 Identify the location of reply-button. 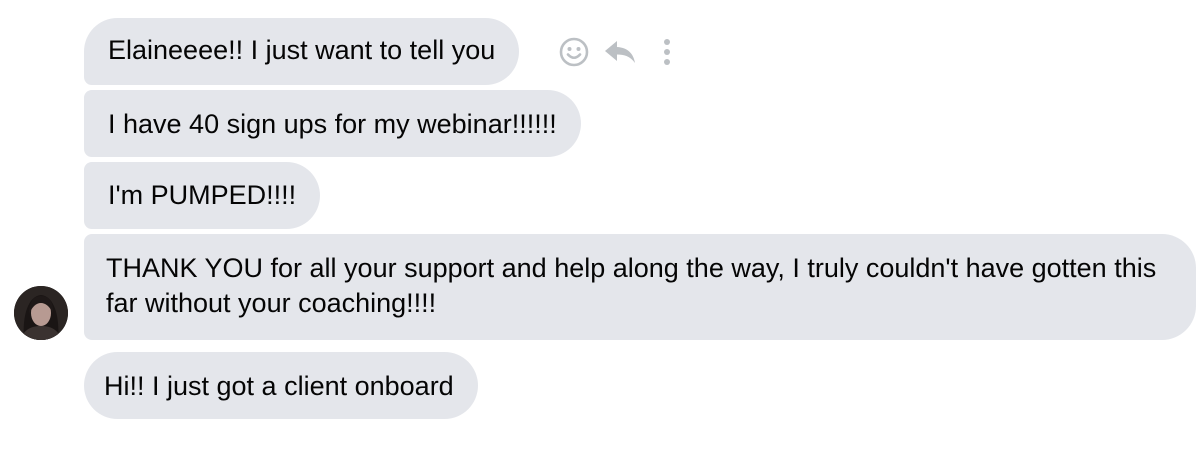
(620, 52).